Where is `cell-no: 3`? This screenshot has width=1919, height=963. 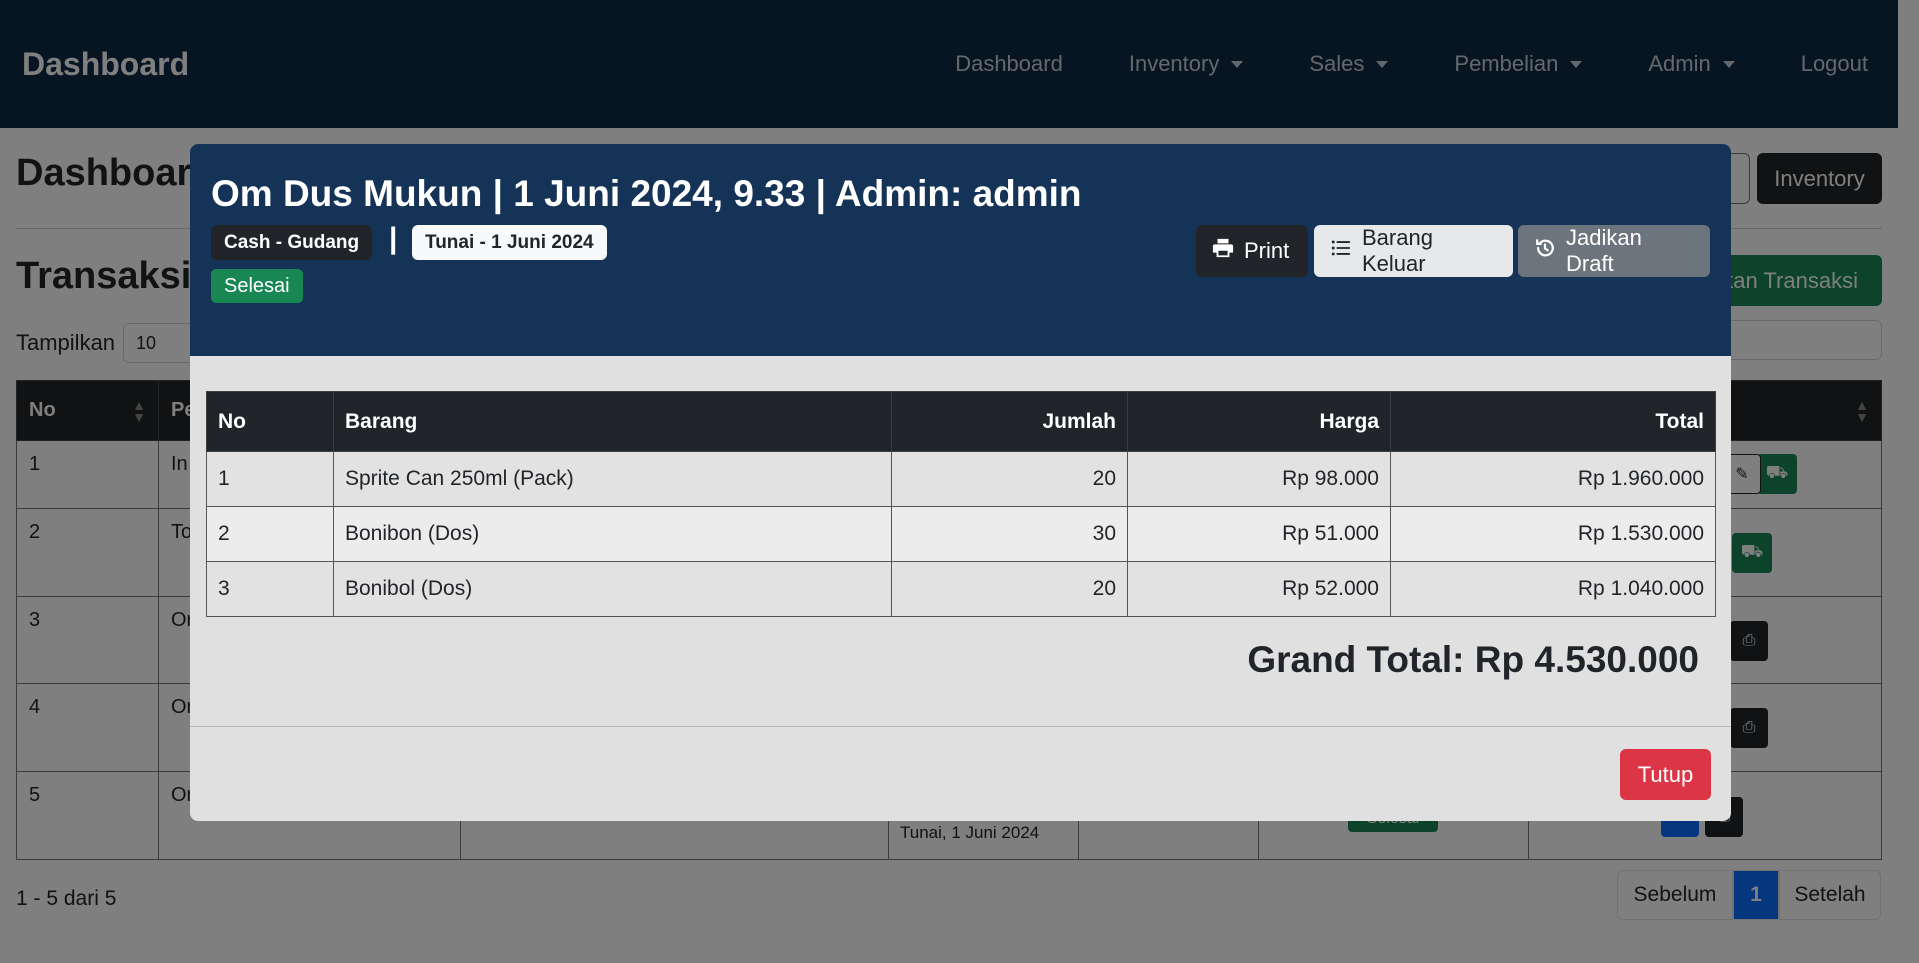 cell-no: 3 is located at coordinates (270, 589).